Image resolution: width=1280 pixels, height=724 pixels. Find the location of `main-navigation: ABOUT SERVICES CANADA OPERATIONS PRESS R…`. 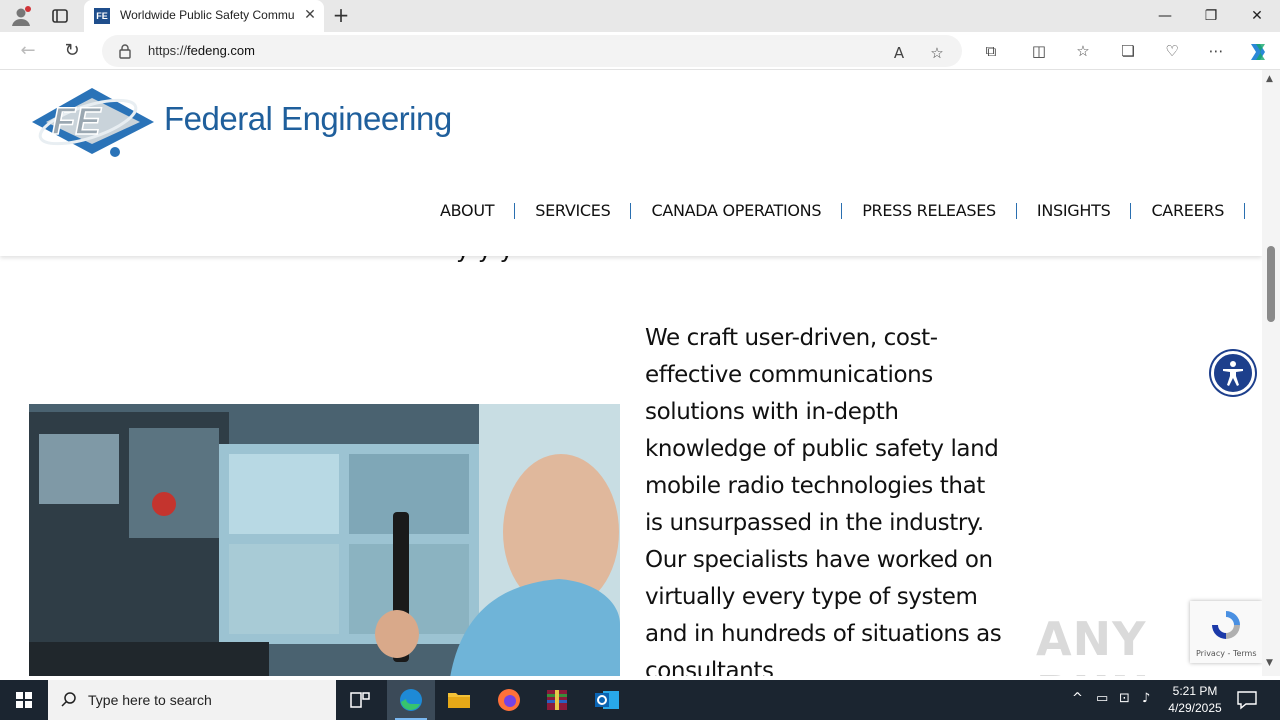

main-navigation: ABOUT SERVICES CANADA OPERATIONS PRESS R… is located at coordinates (833, 211).